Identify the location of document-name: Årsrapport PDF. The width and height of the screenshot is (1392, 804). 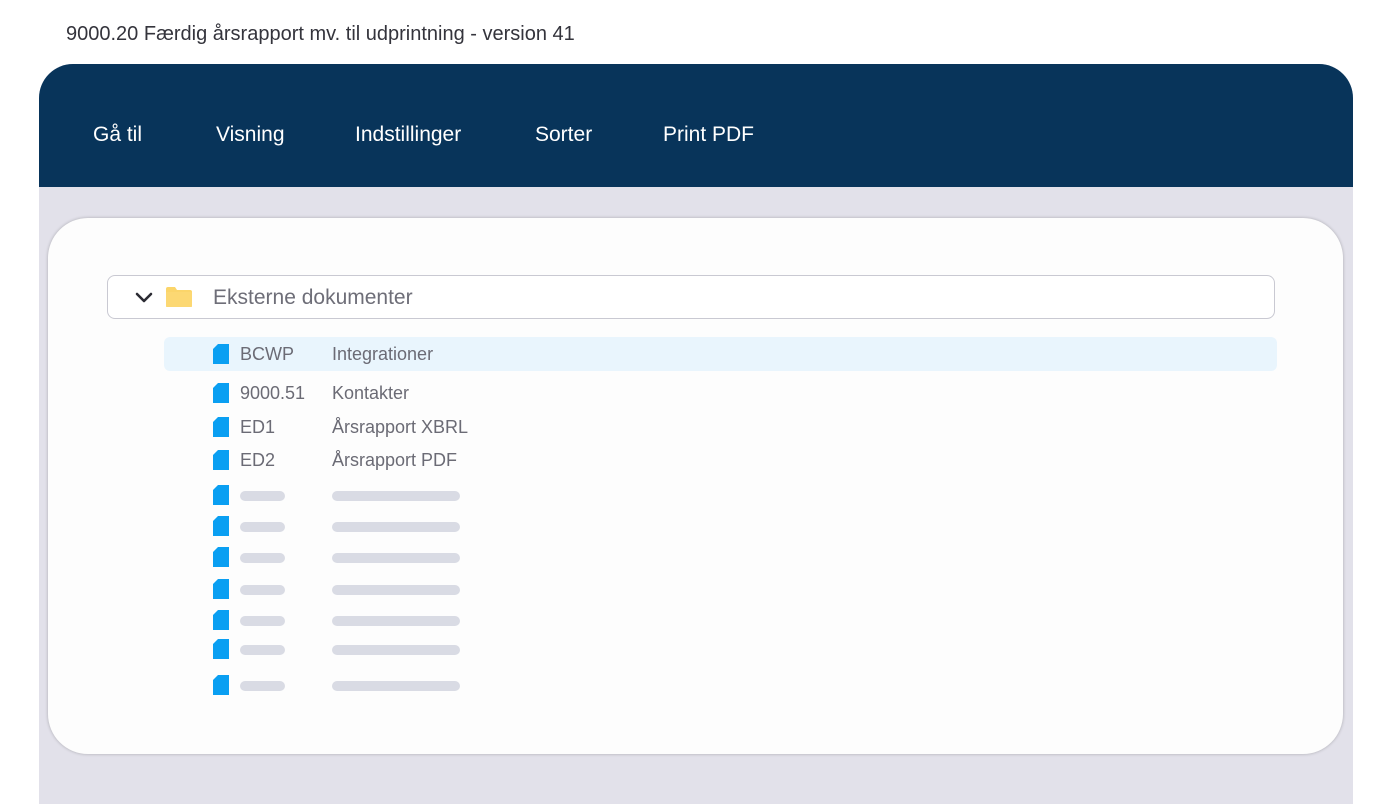
(395, 460).